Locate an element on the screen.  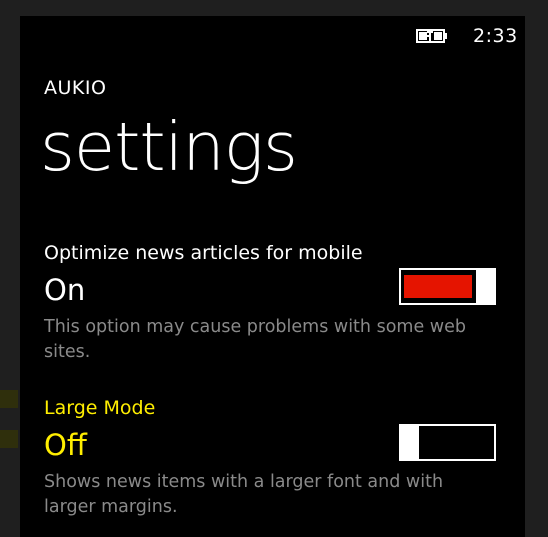
toggle-fill is located at coordinates (438, 286).